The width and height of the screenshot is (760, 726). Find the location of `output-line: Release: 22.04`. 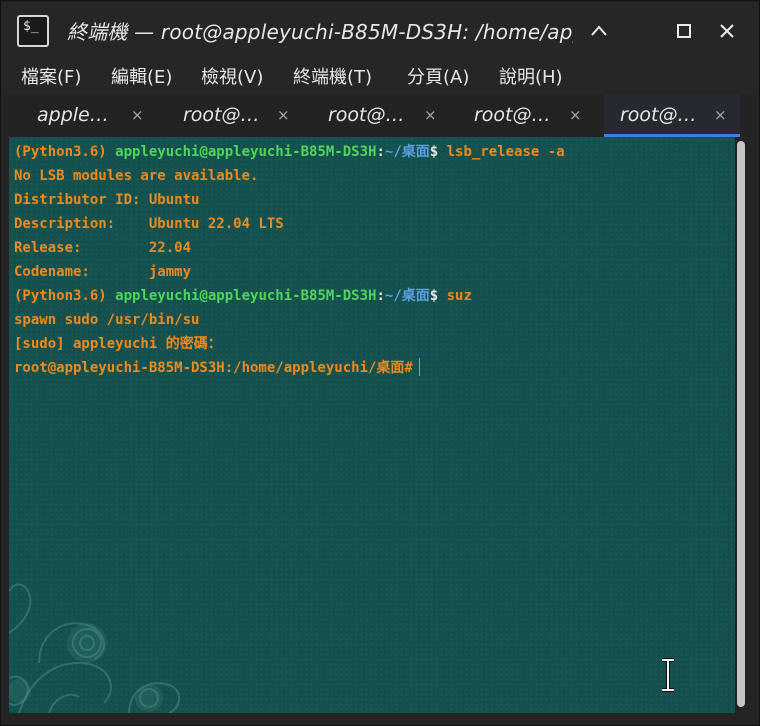

output-line: Release: 22.04 is located at coordinates (103, 248).